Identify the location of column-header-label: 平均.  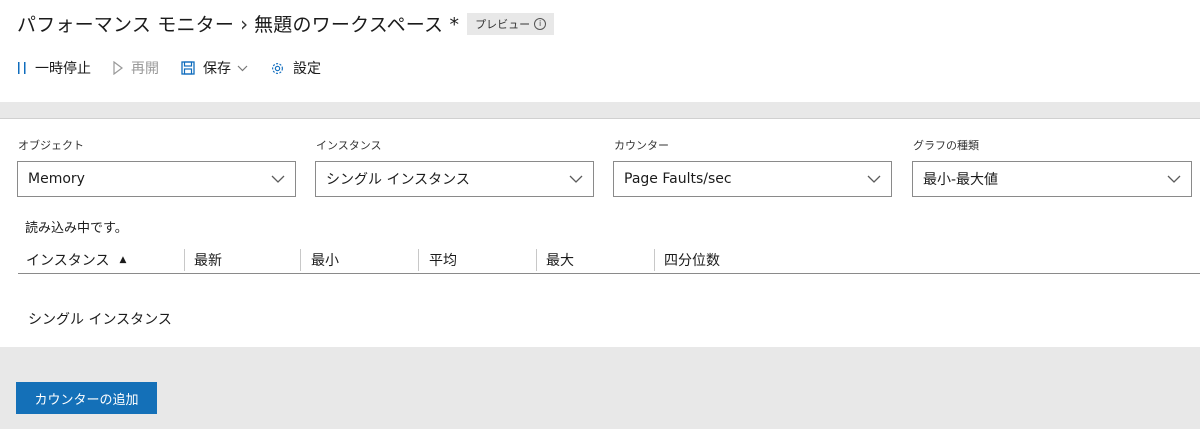
(443, 261).